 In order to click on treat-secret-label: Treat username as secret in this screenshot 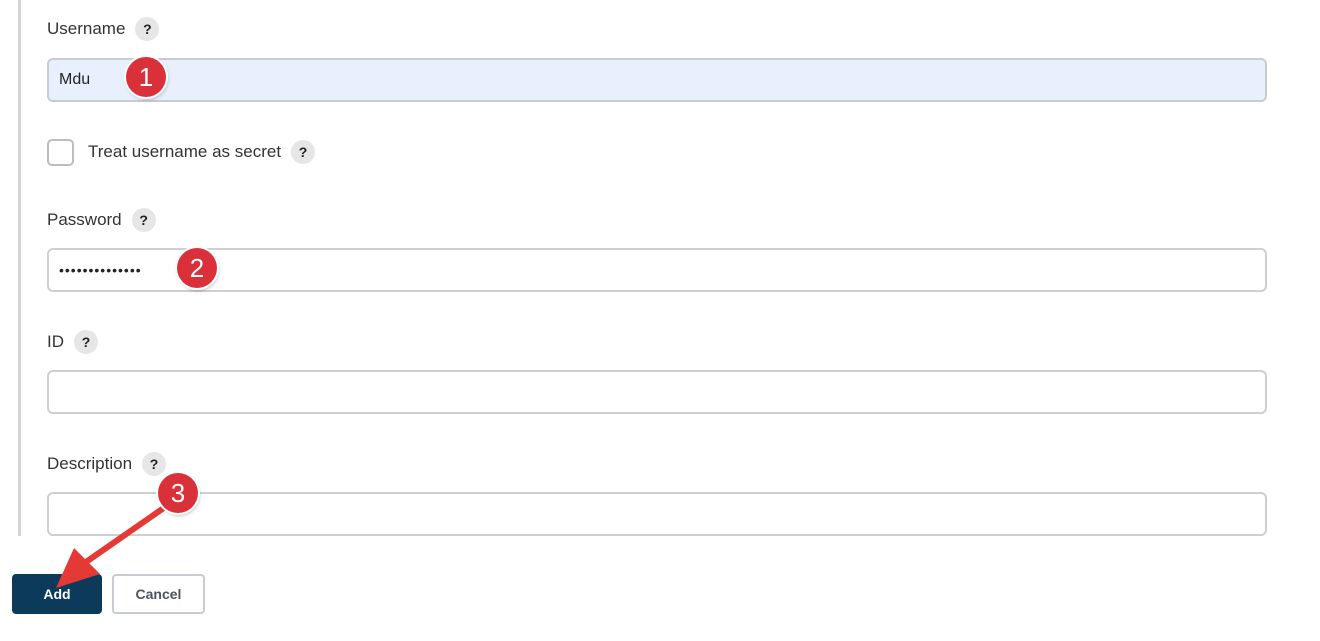, I will do `click(185, 151)`.